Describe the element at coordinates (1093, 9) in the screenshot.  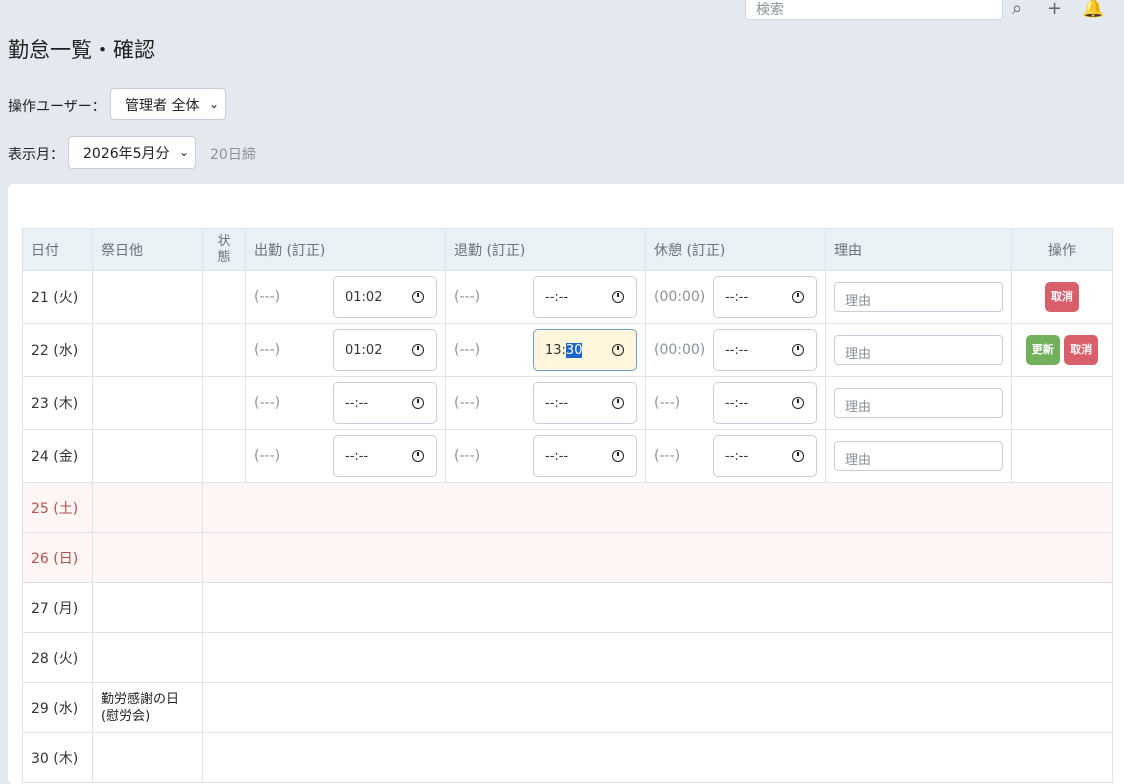
I see `bell-icon: 🔔` at that location.